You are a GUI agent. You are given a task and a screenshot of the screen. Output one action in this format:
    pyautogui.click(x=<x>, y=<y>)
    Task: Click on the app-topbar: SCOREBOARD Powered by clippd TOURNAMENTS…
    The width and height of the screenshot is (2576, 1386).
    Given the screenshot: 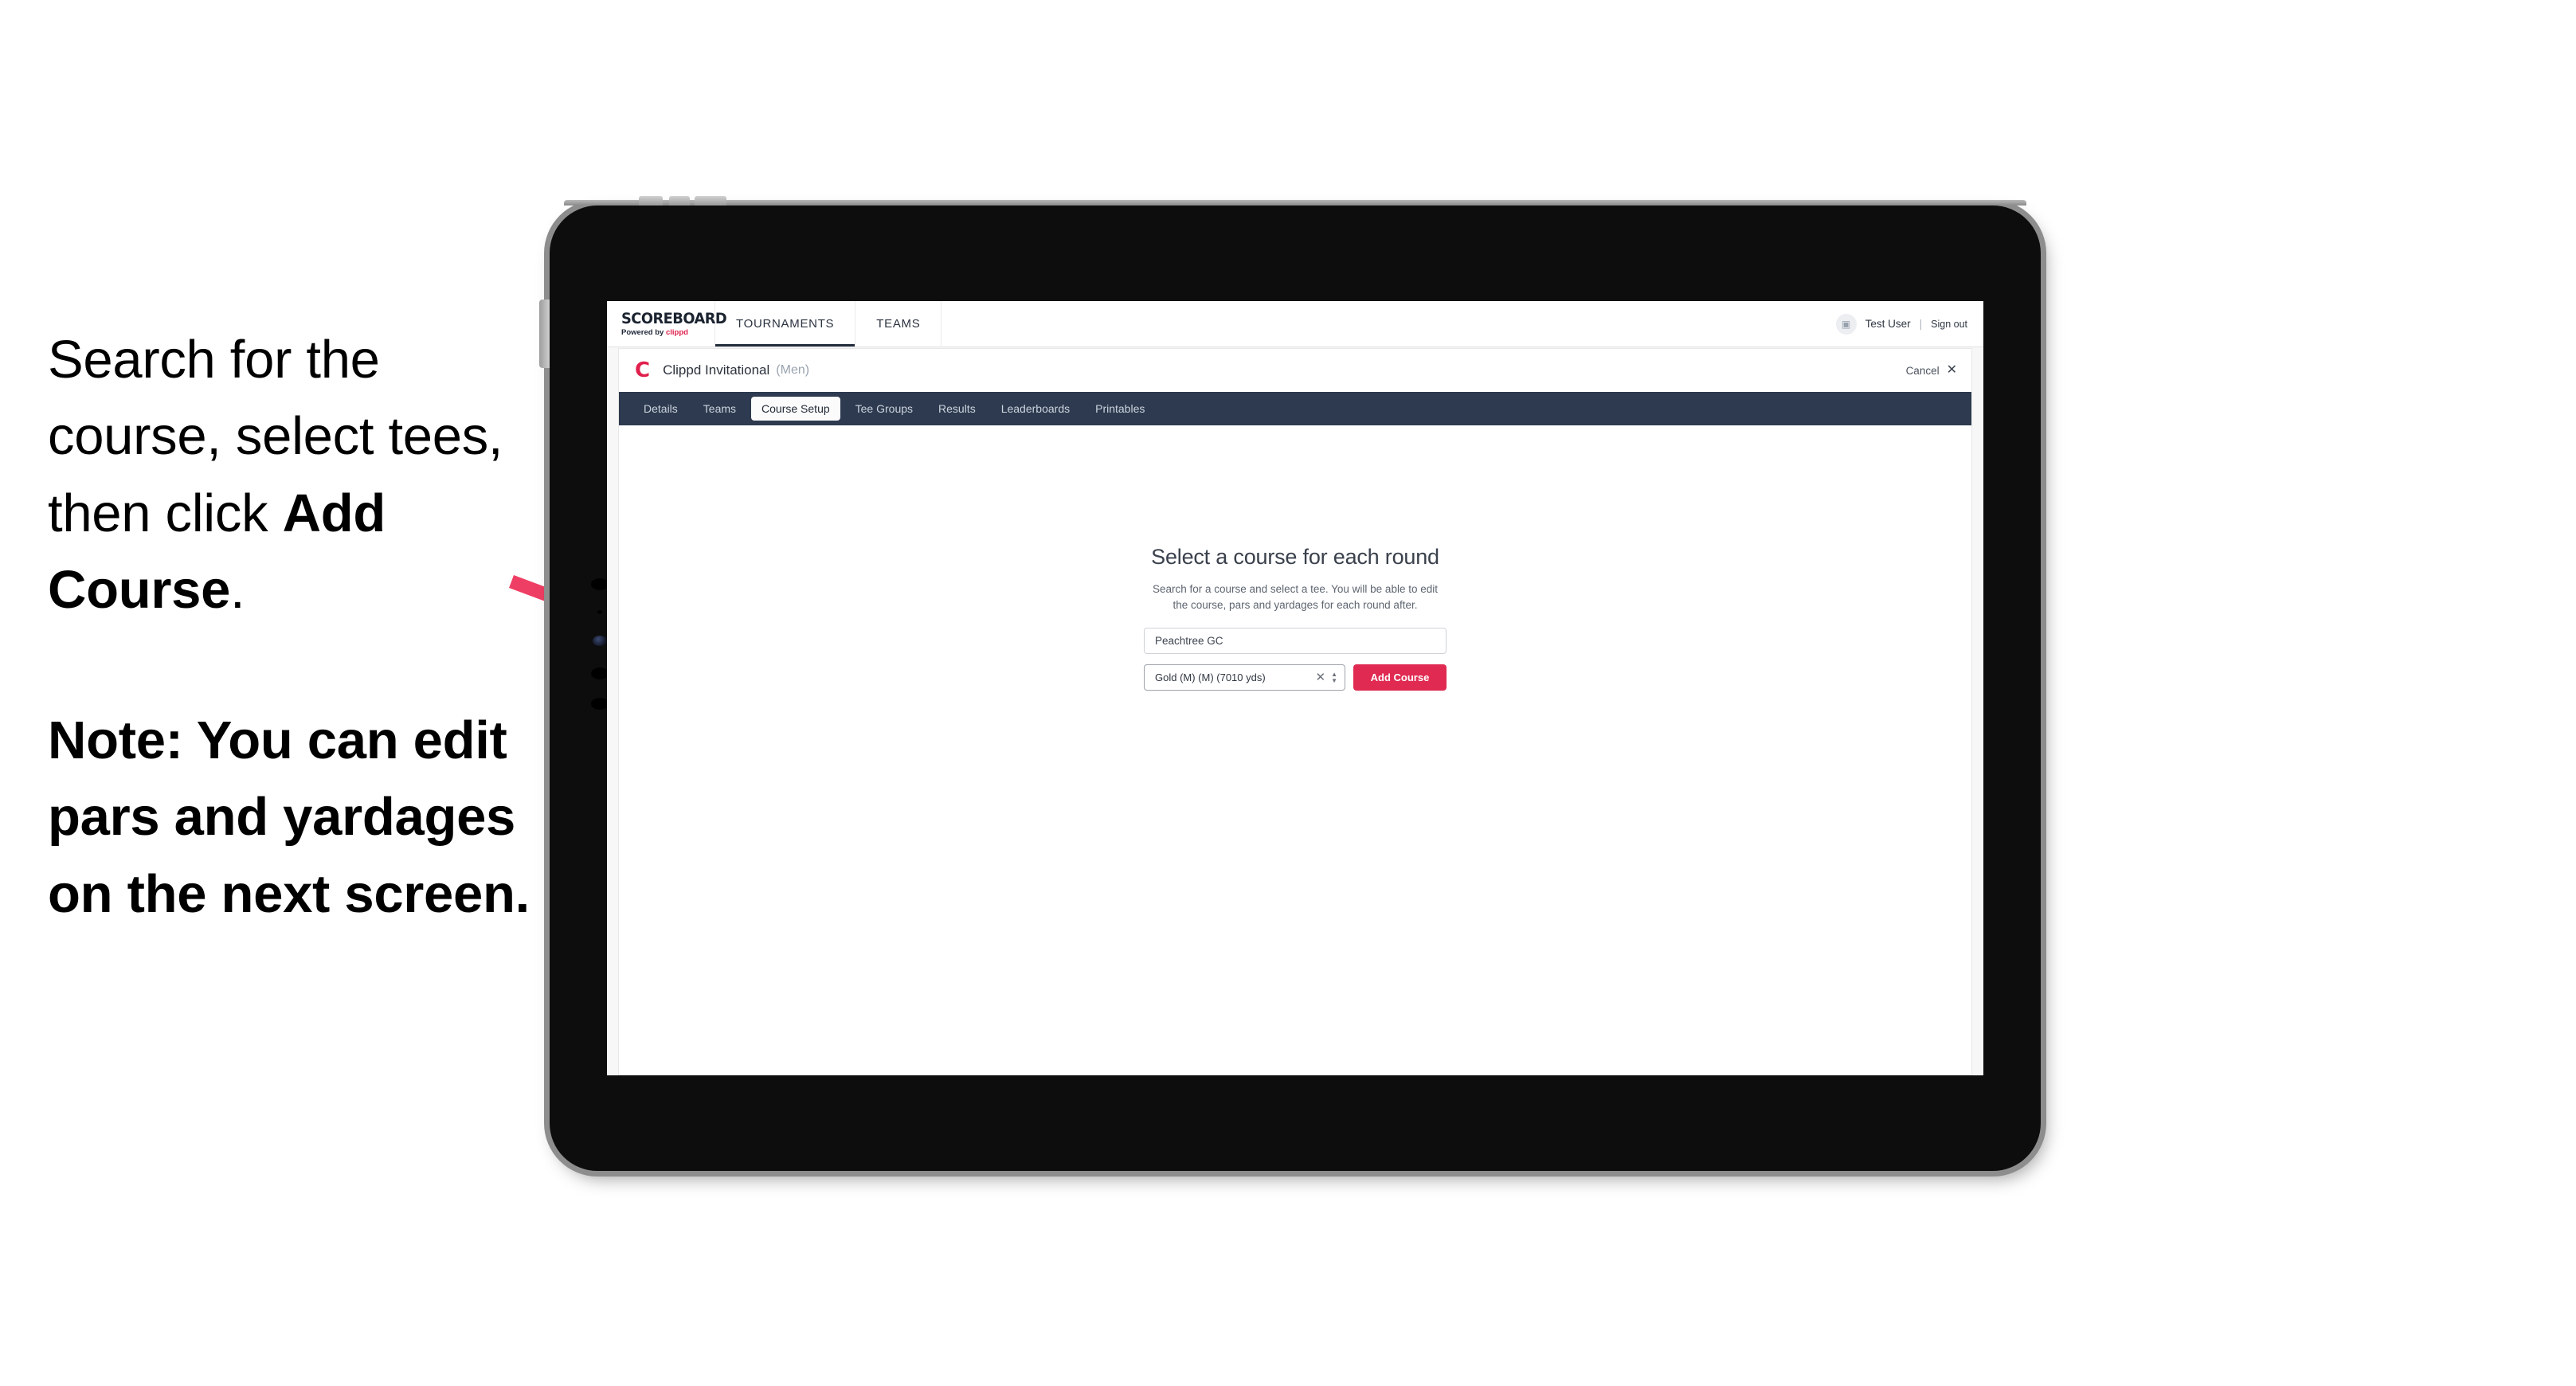 What is the action you would take?
    pyautogui.click(x=1295, y=324)
    